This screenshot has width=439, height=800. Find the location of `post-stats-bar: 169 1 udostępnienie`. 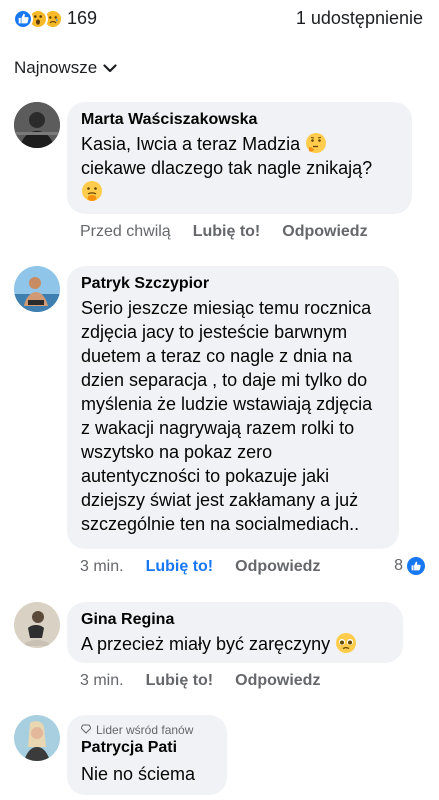

post-stats-bar: 169 1 udostępnienie is located at coordinates (219, 20).